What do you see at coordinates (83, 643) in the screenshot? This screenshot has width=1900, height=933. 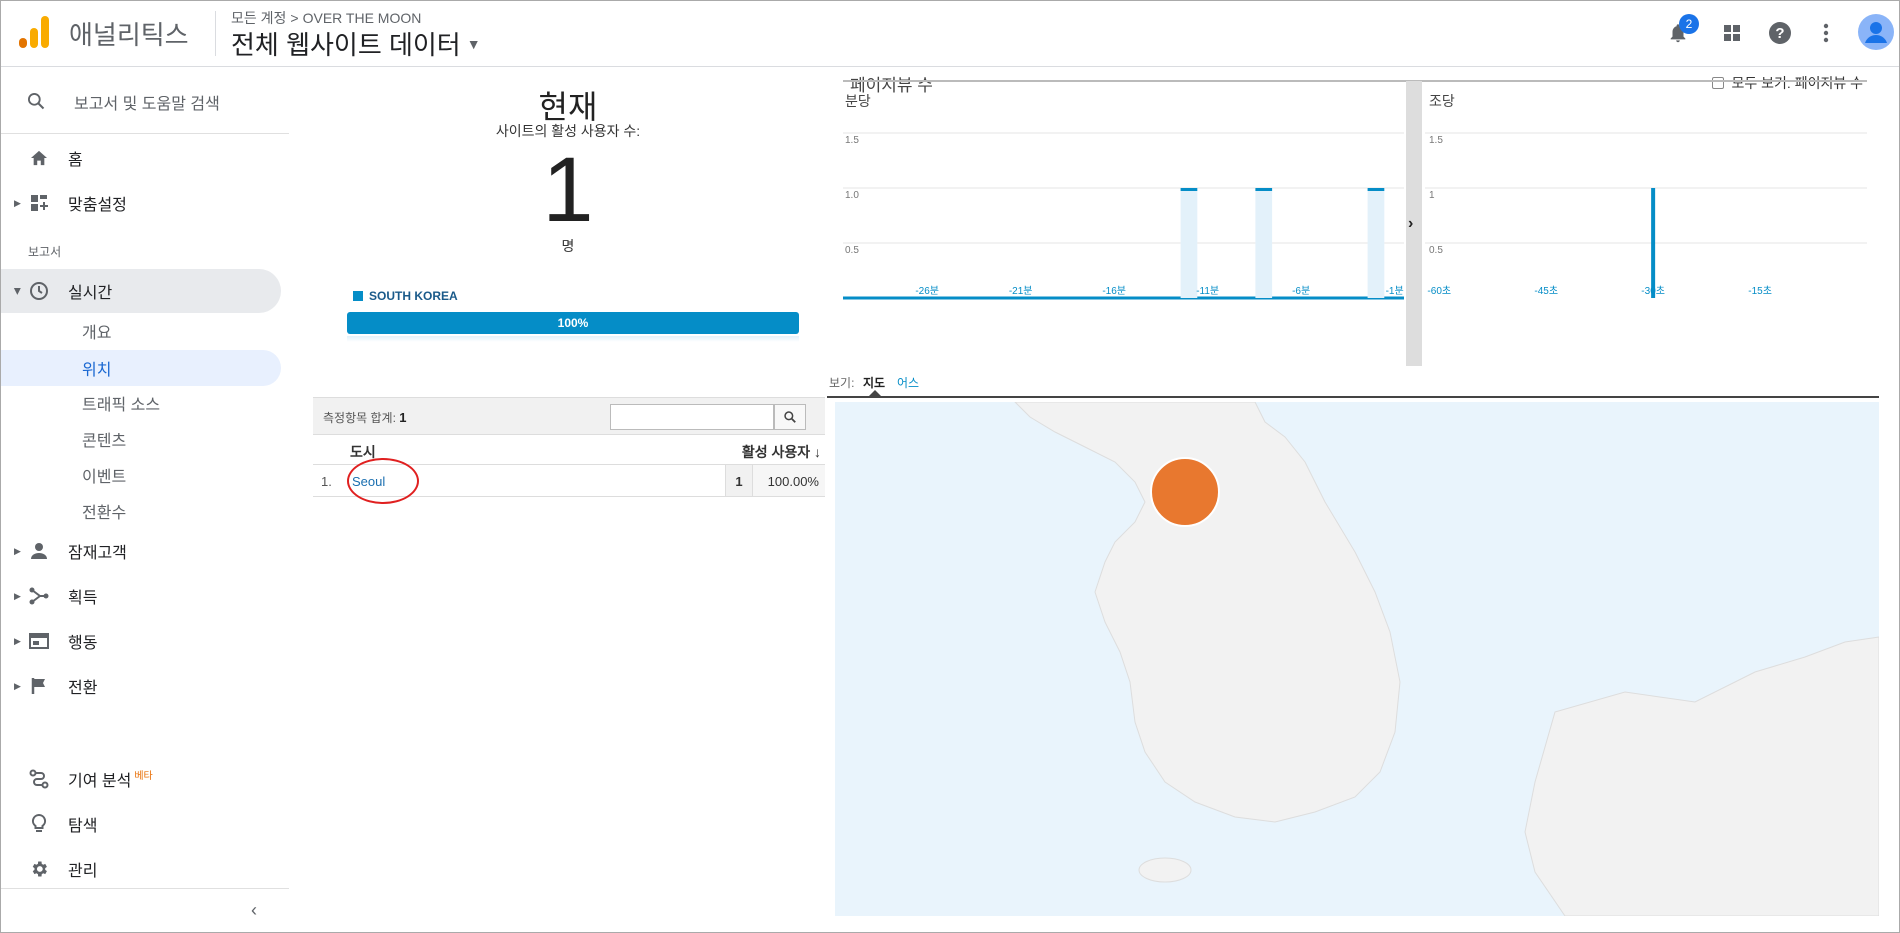 I see `sidebar-item-label: 행동` at bounding box center [83, 643].